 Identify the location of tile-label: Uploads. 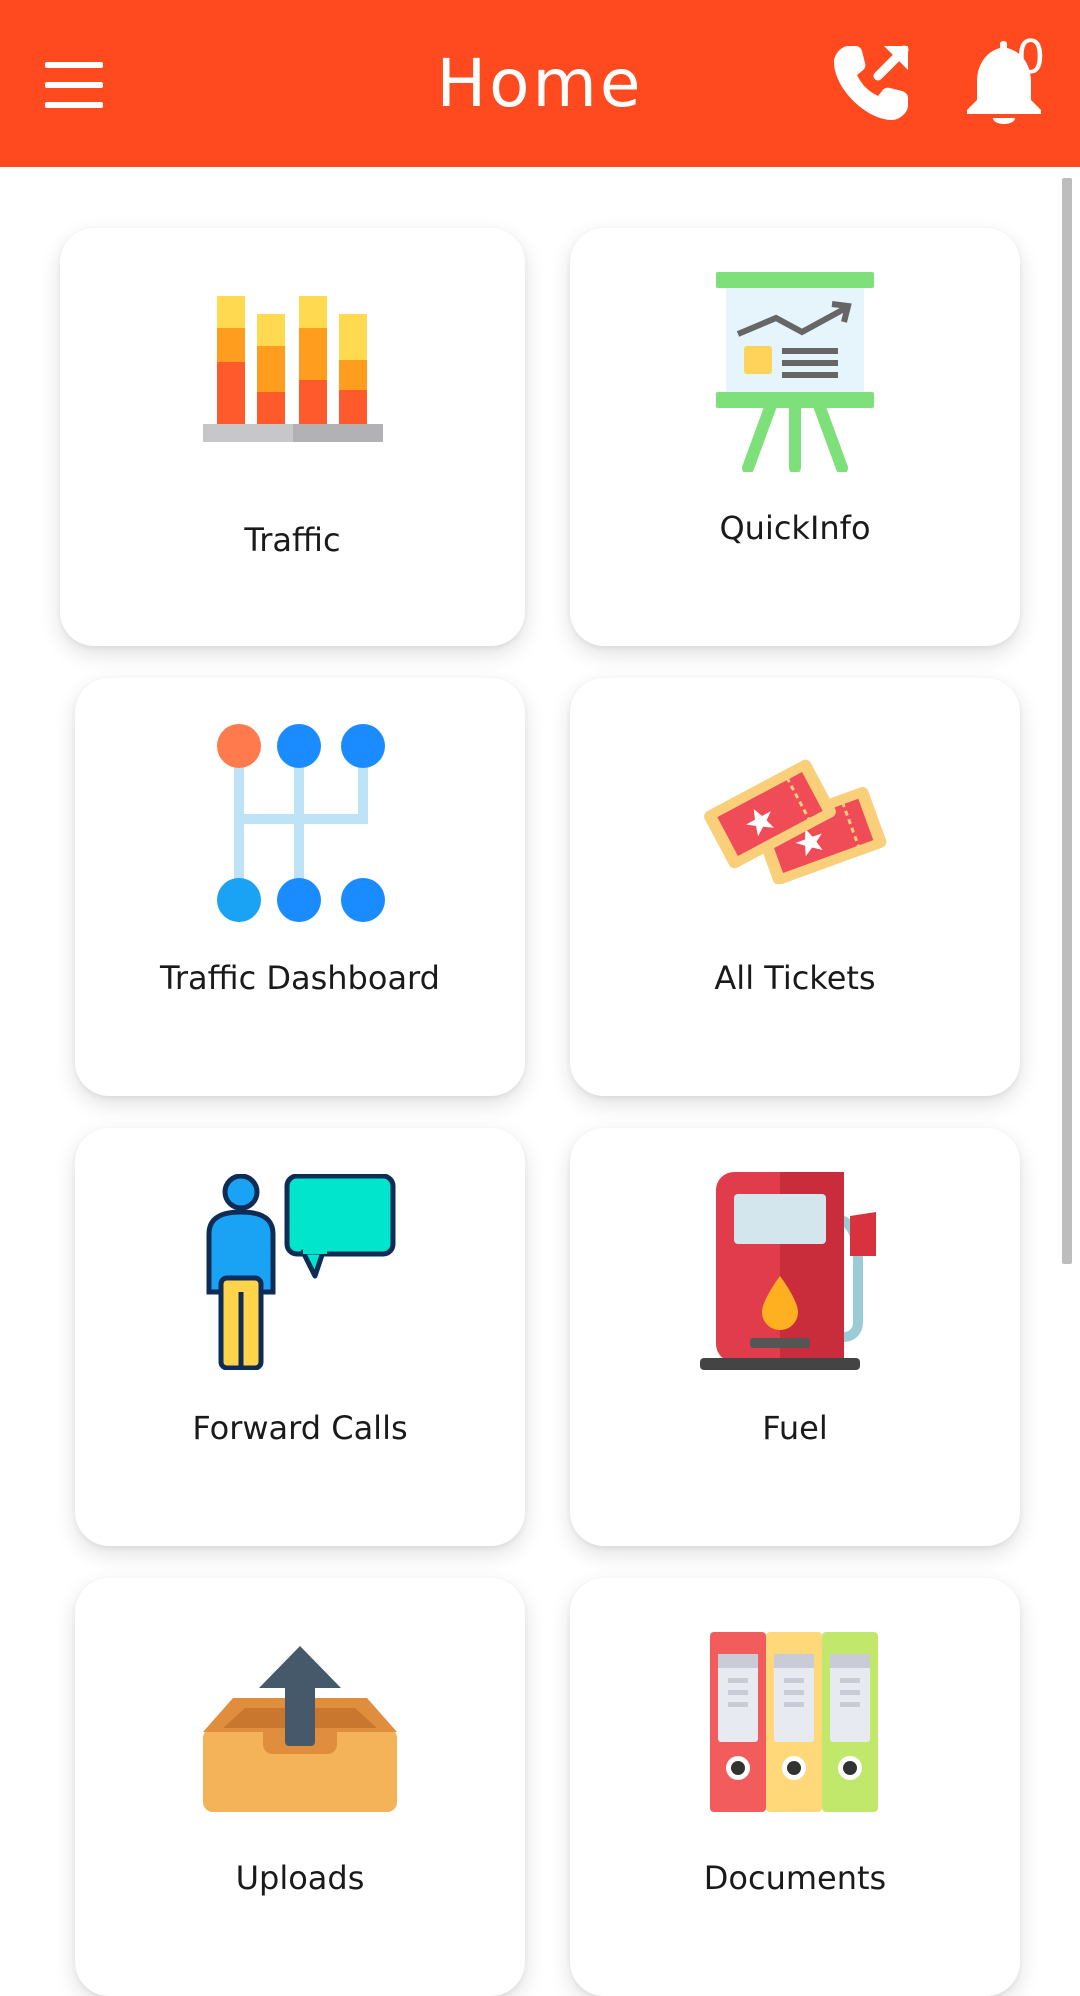
(300, 1878).